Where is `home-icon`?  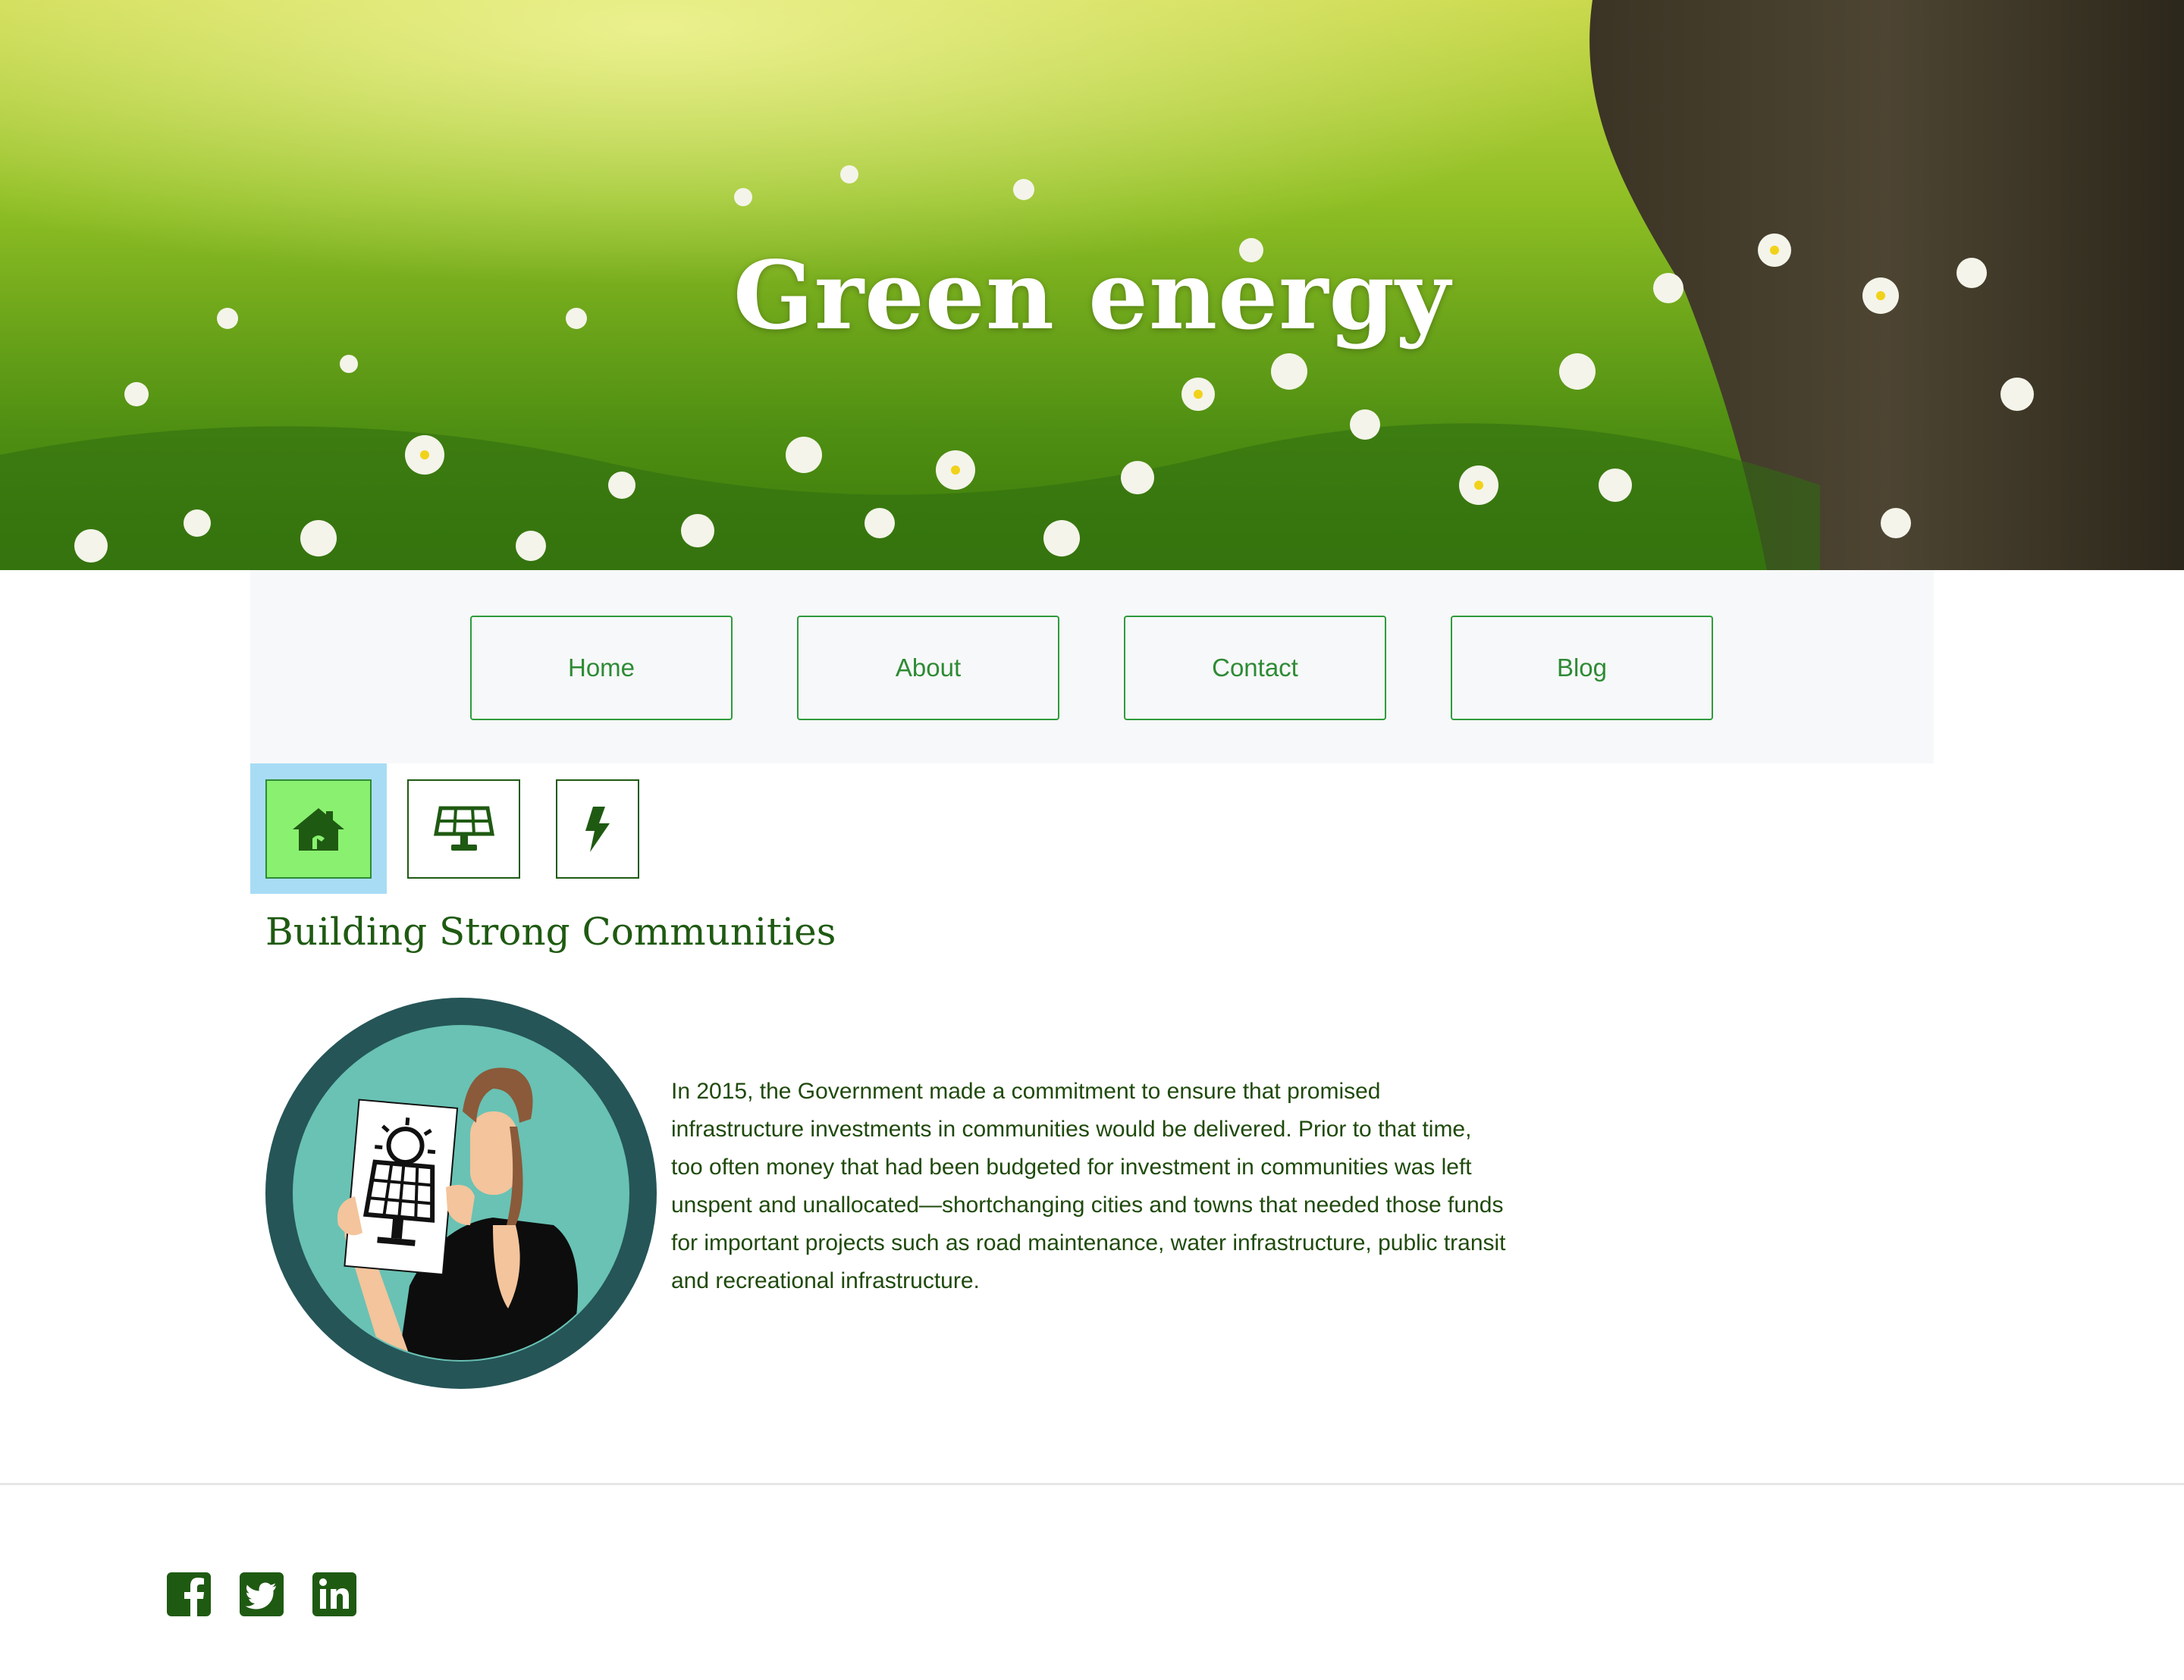
home-icon is located at coordinates (318, 829).